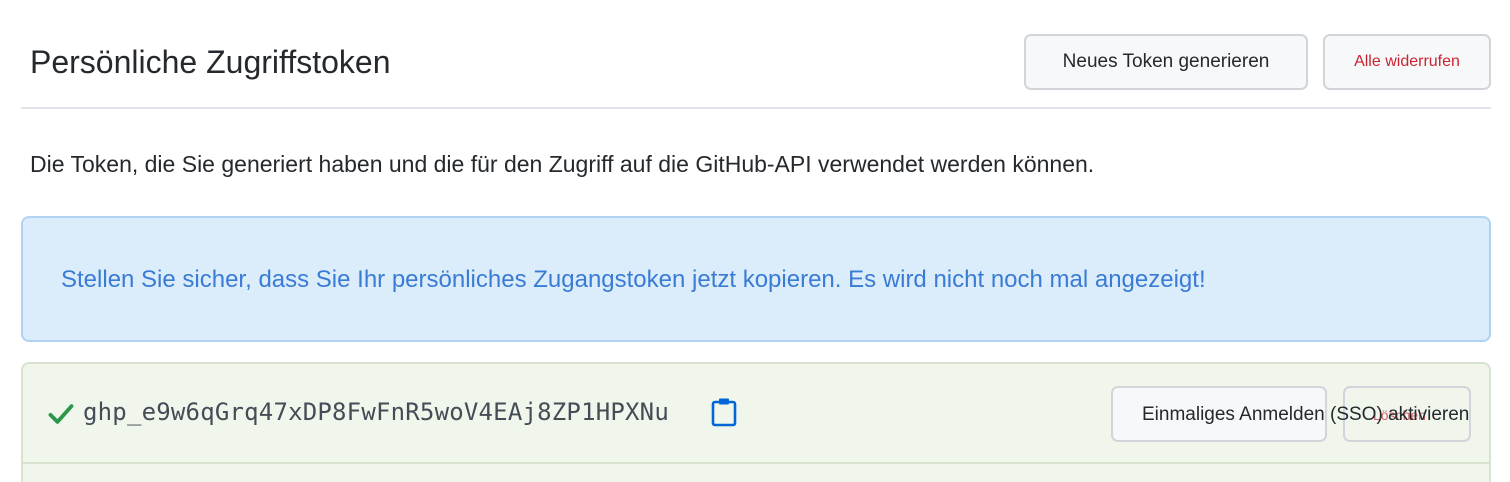  Describe the element at coordinates (61, 414) in the screenshot. I see `check-icon` at that location.